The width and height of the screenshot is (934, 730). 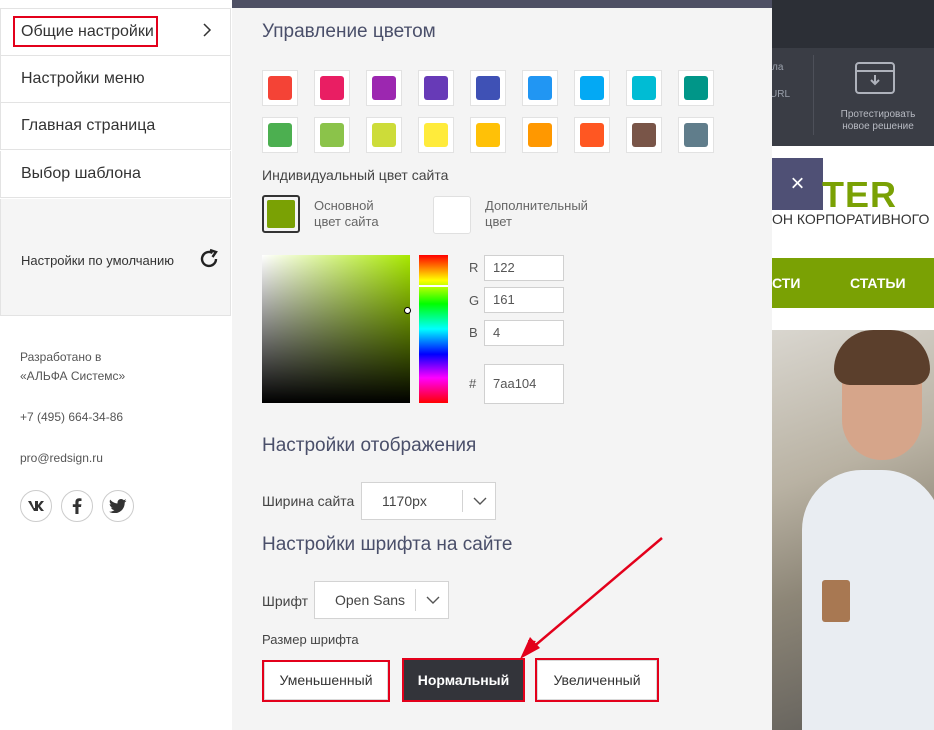 What do you see at coordinates (72, 417) in the screenshot?
I see `phone: +7 (495) 664-34-86` at bounding box center [72, 417].